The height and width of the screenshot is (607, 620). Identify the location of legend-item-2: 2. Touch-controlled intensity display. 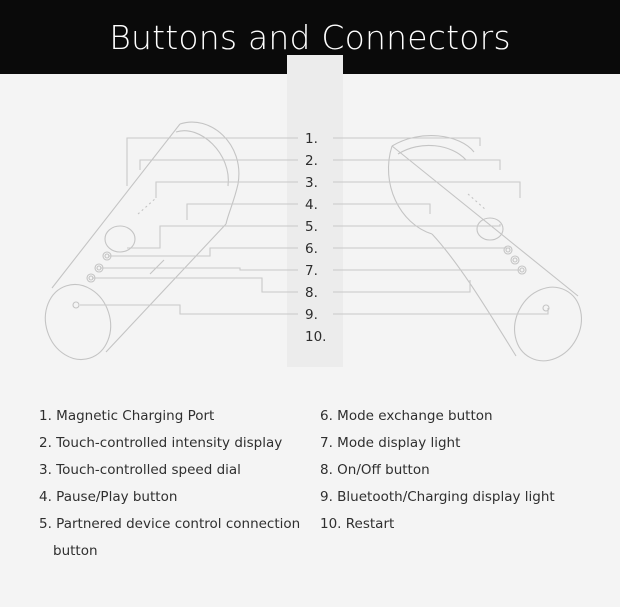
(161, 443).